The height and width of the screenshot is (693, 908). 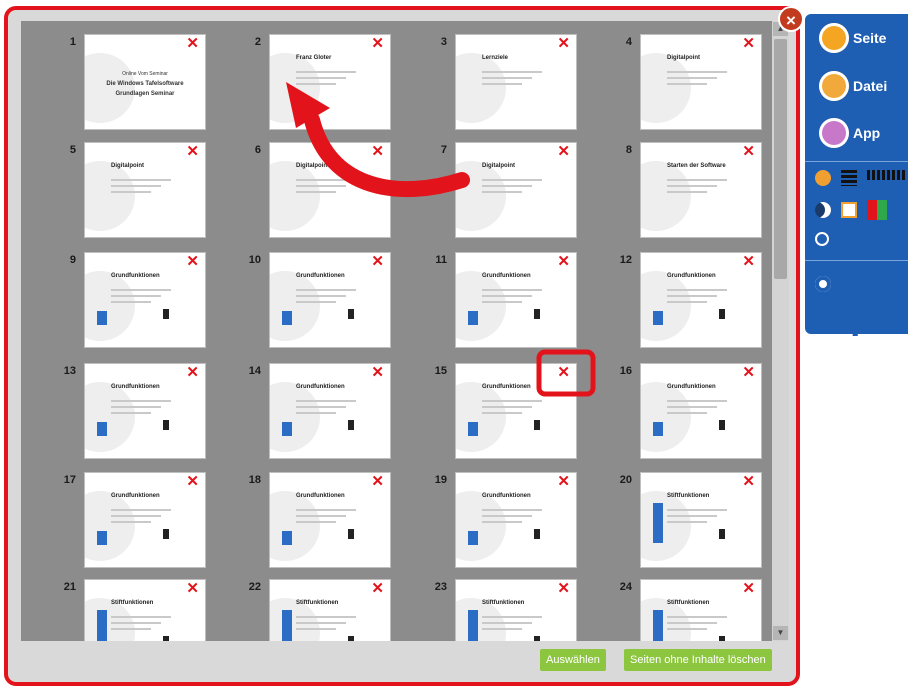 I want to click on annotation-arrow, so click(x=387, y=155).